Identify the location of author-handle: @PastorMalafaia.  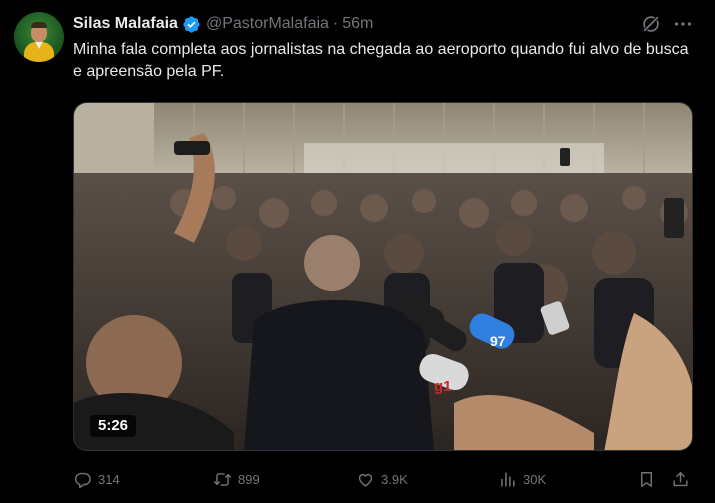
(267, 24).